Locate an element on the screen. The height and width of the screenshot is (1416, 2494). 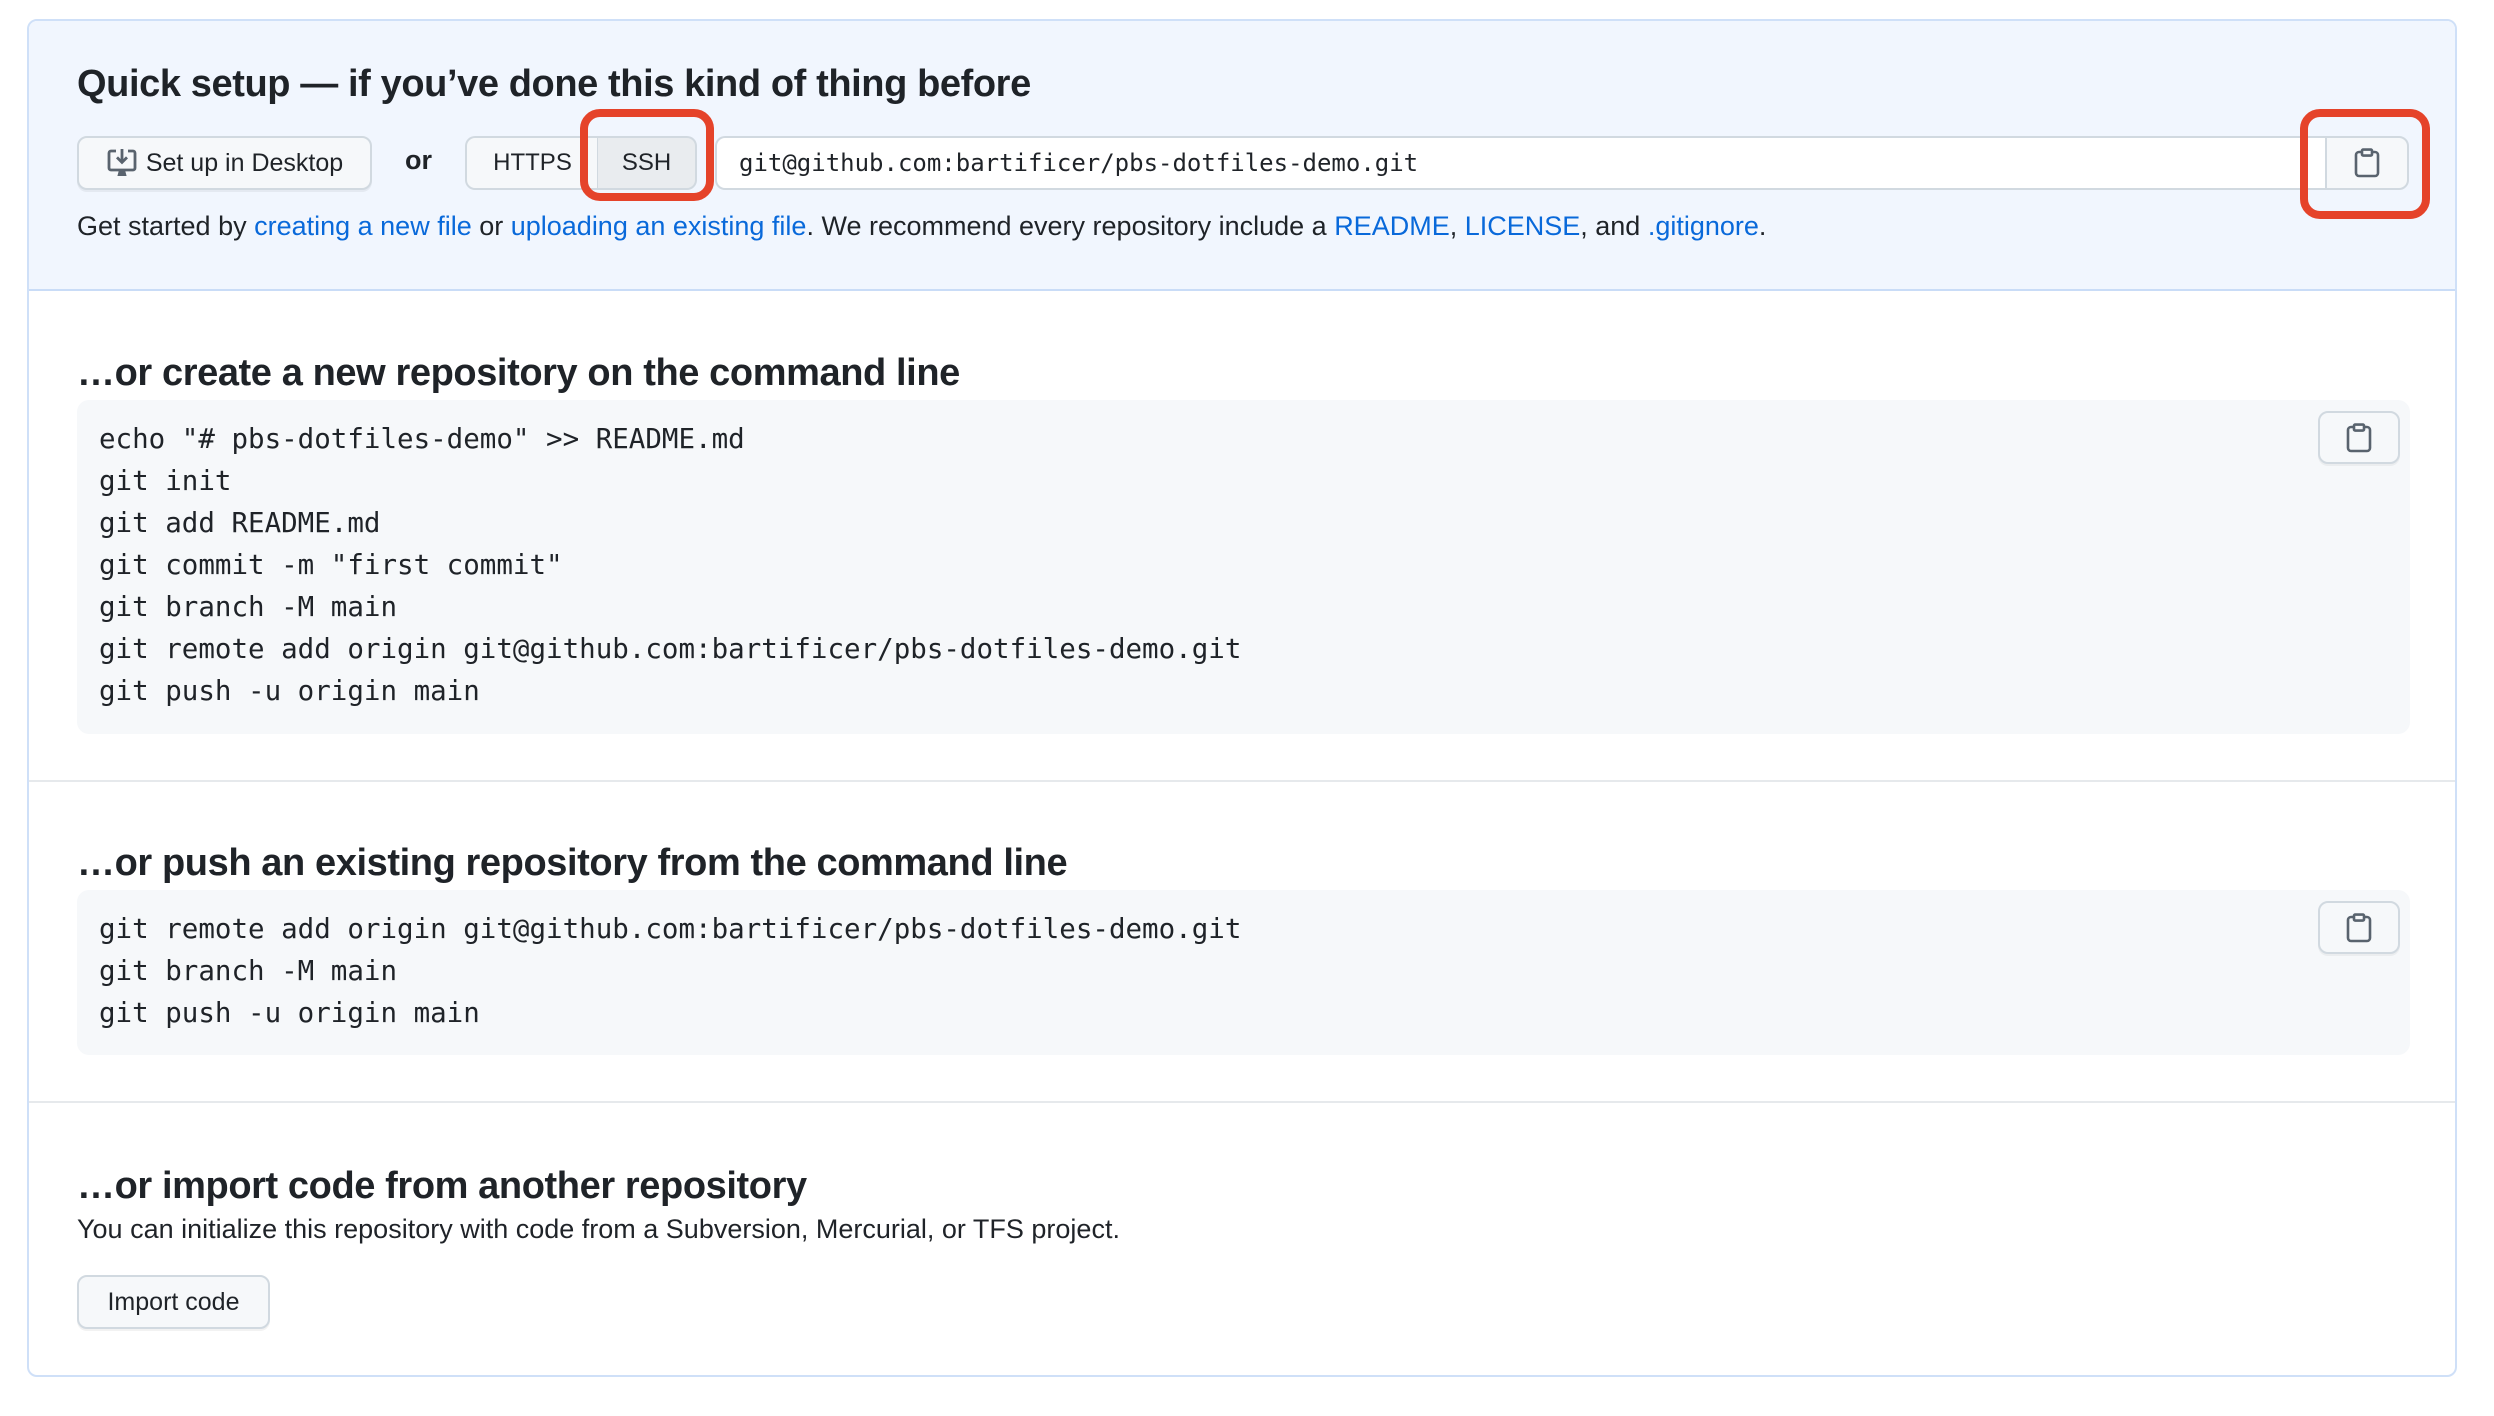
copy-push-commands-button is located at coordinates (2359, 927).